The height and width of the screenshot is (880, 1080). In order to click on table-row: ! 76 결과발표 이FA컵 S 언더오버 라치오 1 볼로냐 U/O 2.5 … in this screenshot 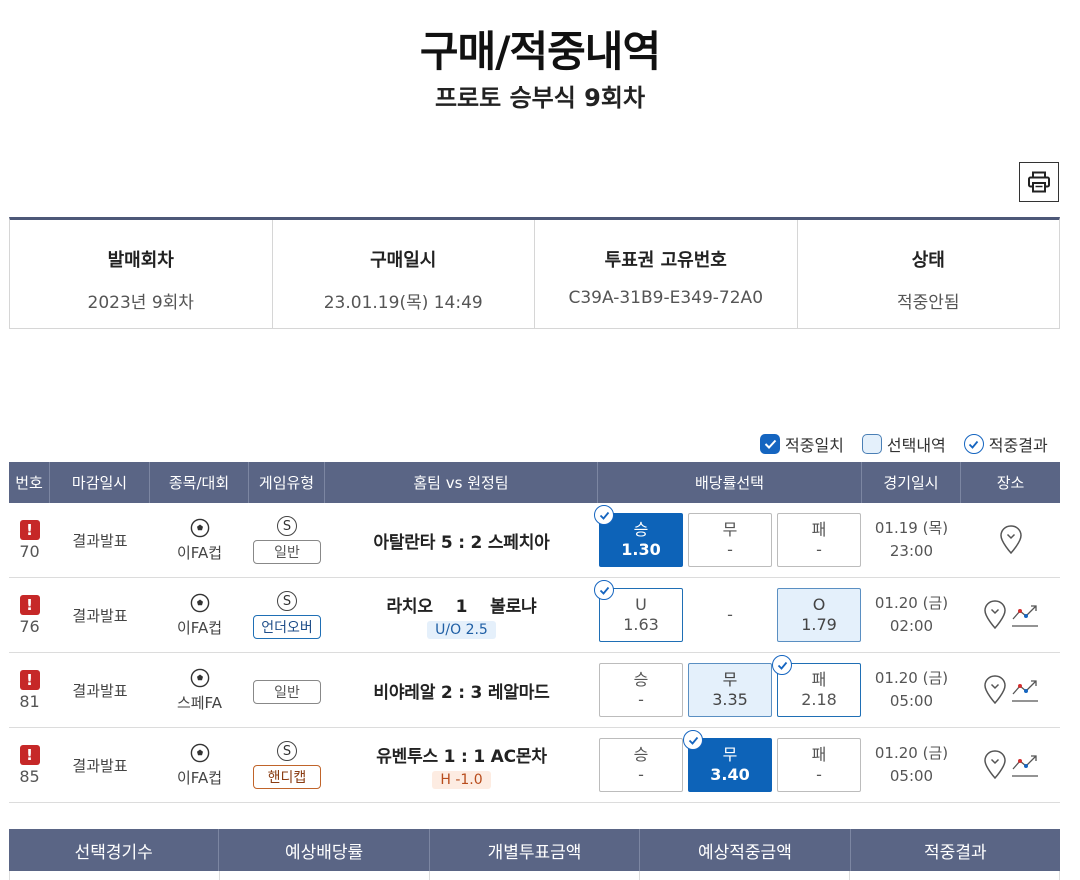, I will do `click(534, 615)`.